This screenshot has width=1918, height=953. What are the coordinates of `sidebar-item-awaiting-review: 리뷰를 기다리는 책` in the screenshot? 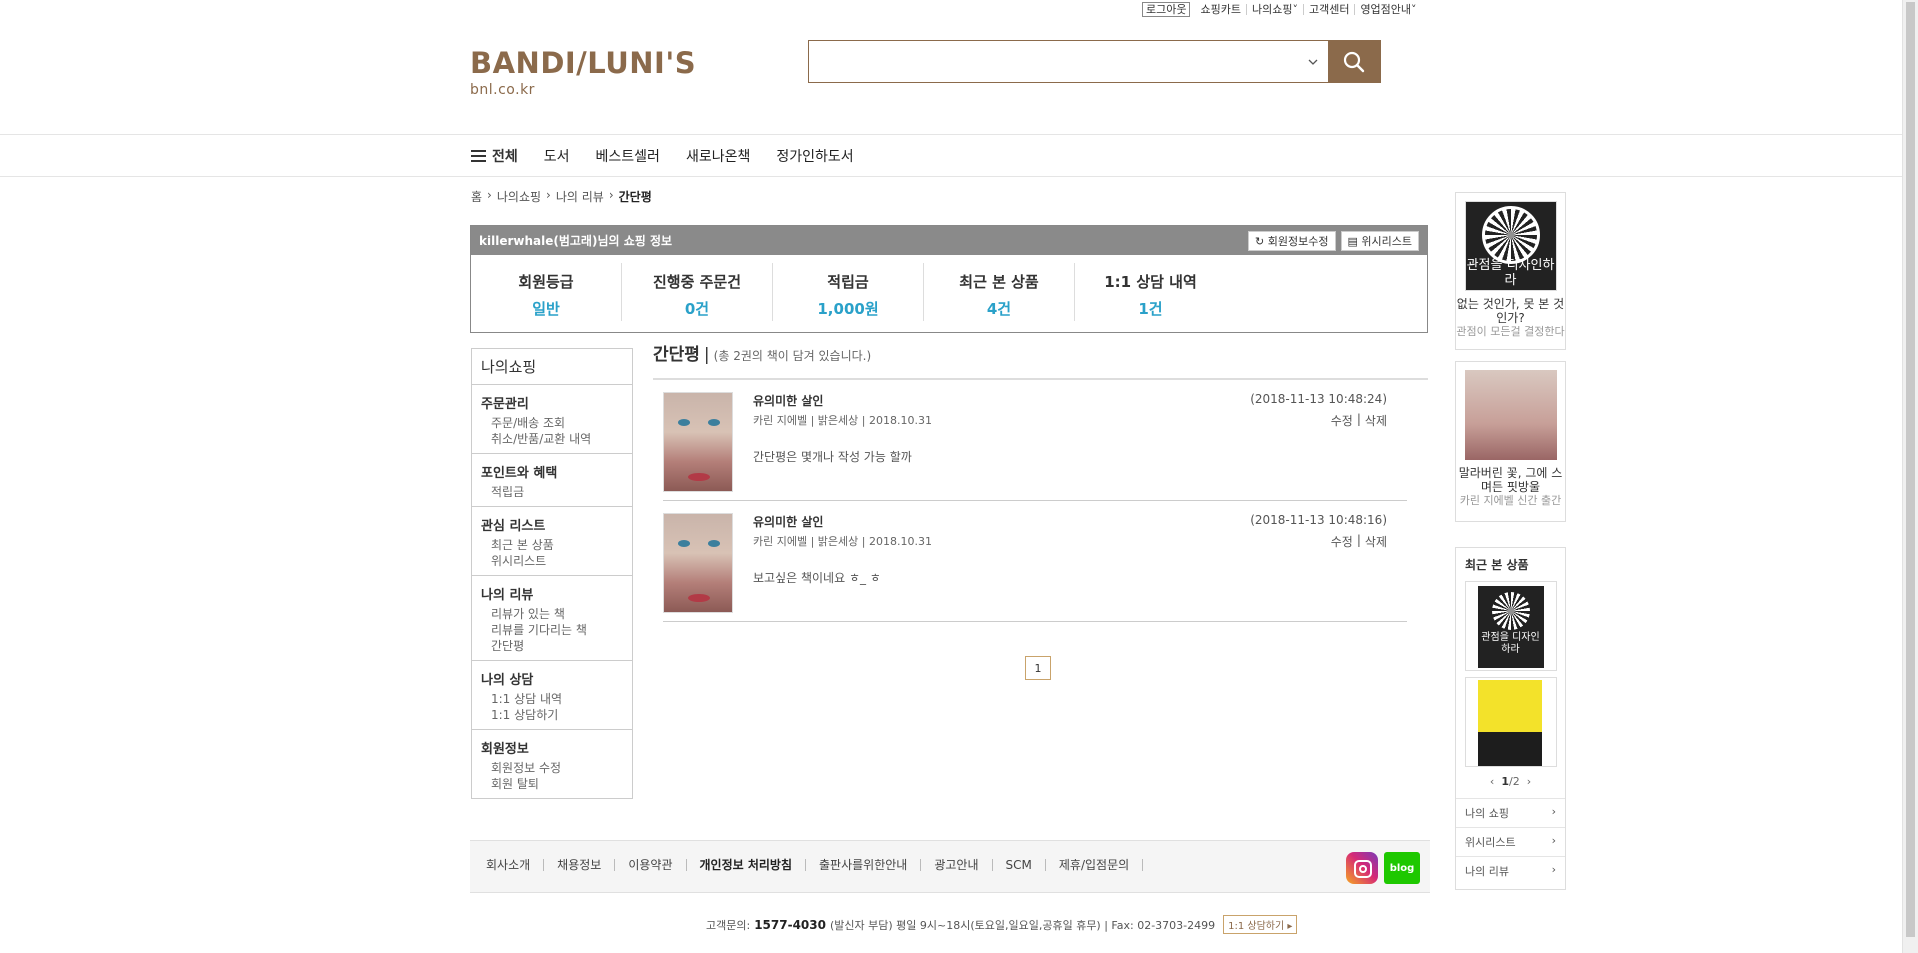 It's located at (552, 630).